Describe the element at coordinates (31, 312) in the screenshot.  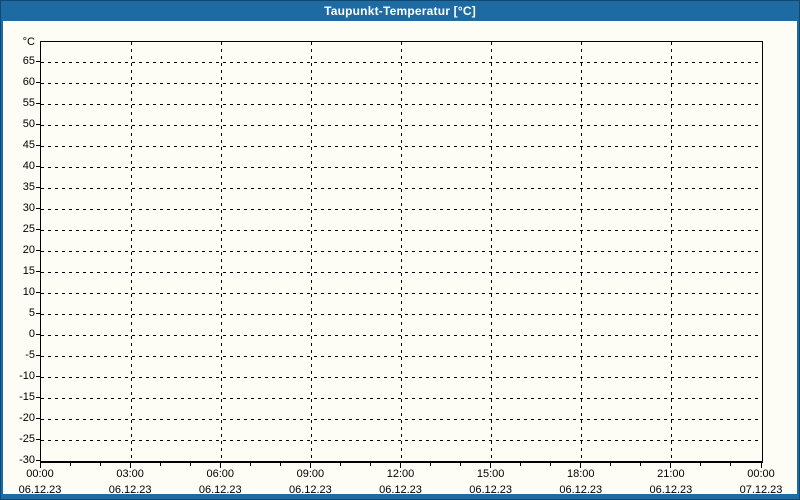
I see `y-axis-tick-label: 5` at that location.